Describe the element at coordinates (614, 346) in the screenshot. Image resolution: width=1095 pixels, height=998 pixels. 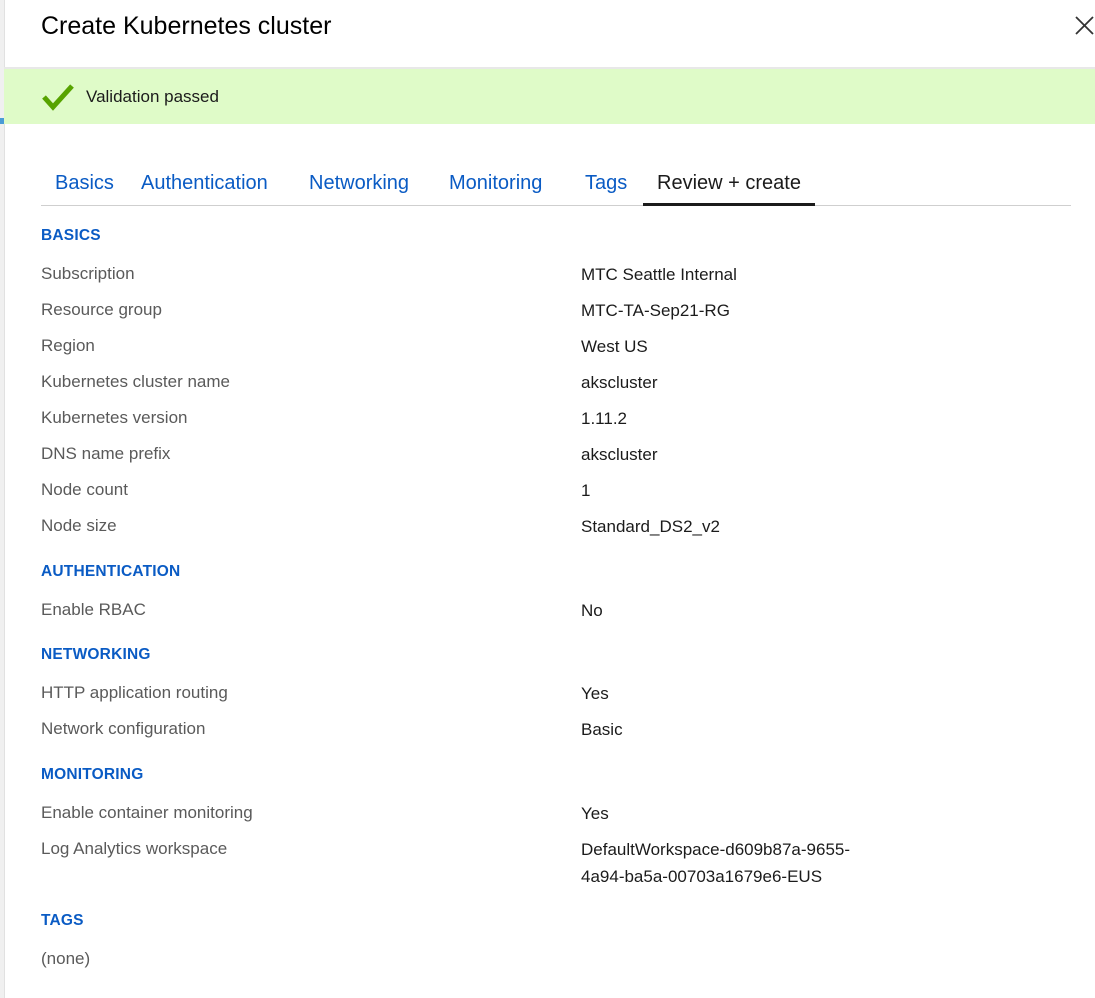
I see `field-value-region: West US` at that location.